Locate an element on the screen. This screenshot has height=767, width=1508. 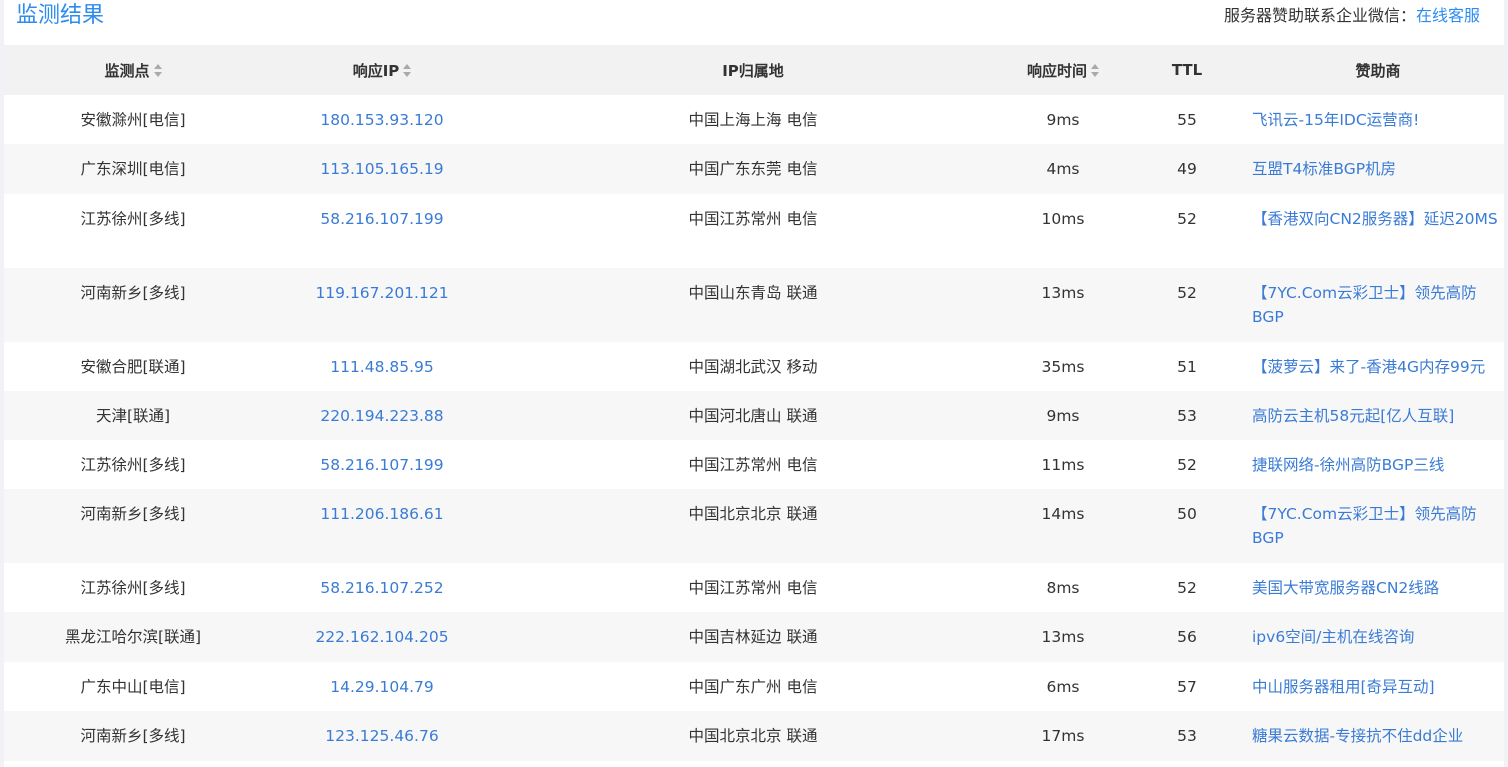
response-ip-link: 111.48.85.95 is located at coordinates (382, 366).